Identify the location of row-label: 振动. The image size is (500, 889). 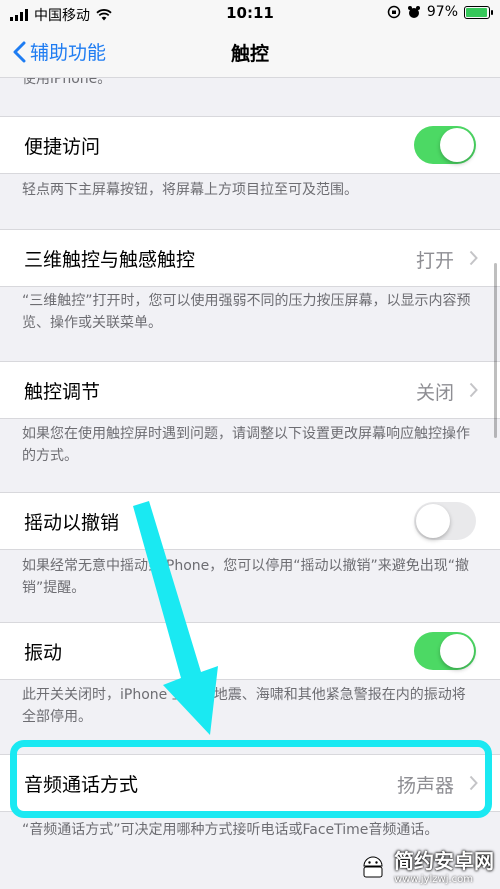
(43, 653).